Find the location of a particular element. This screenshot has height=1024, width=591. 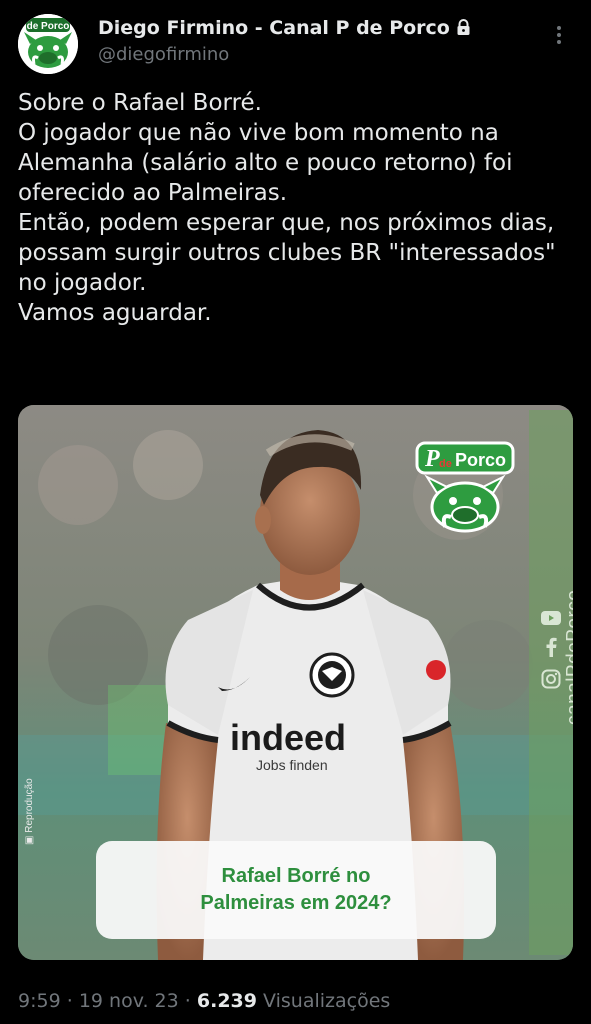

tweet-meta: 9:59 · 19 nov. 23 · 6.239 Visualizações is located at coordinates (204, 1001).